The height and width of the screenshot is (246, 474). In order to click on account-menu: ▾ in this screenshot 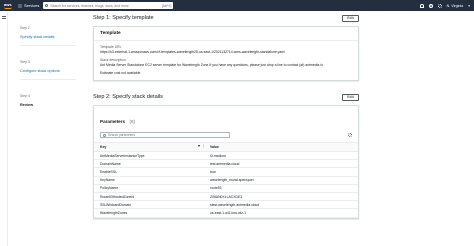, I will do `click(469, 6)`.